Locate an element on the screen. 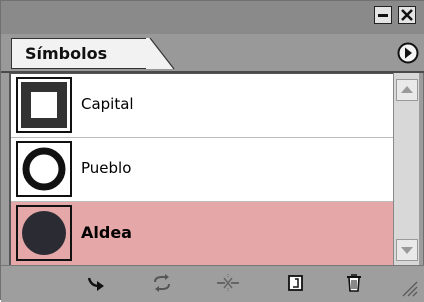 Image resolution: width=424 pixels, height=302 pixels. delete-symbol-button is located at coordinates (354, 283).